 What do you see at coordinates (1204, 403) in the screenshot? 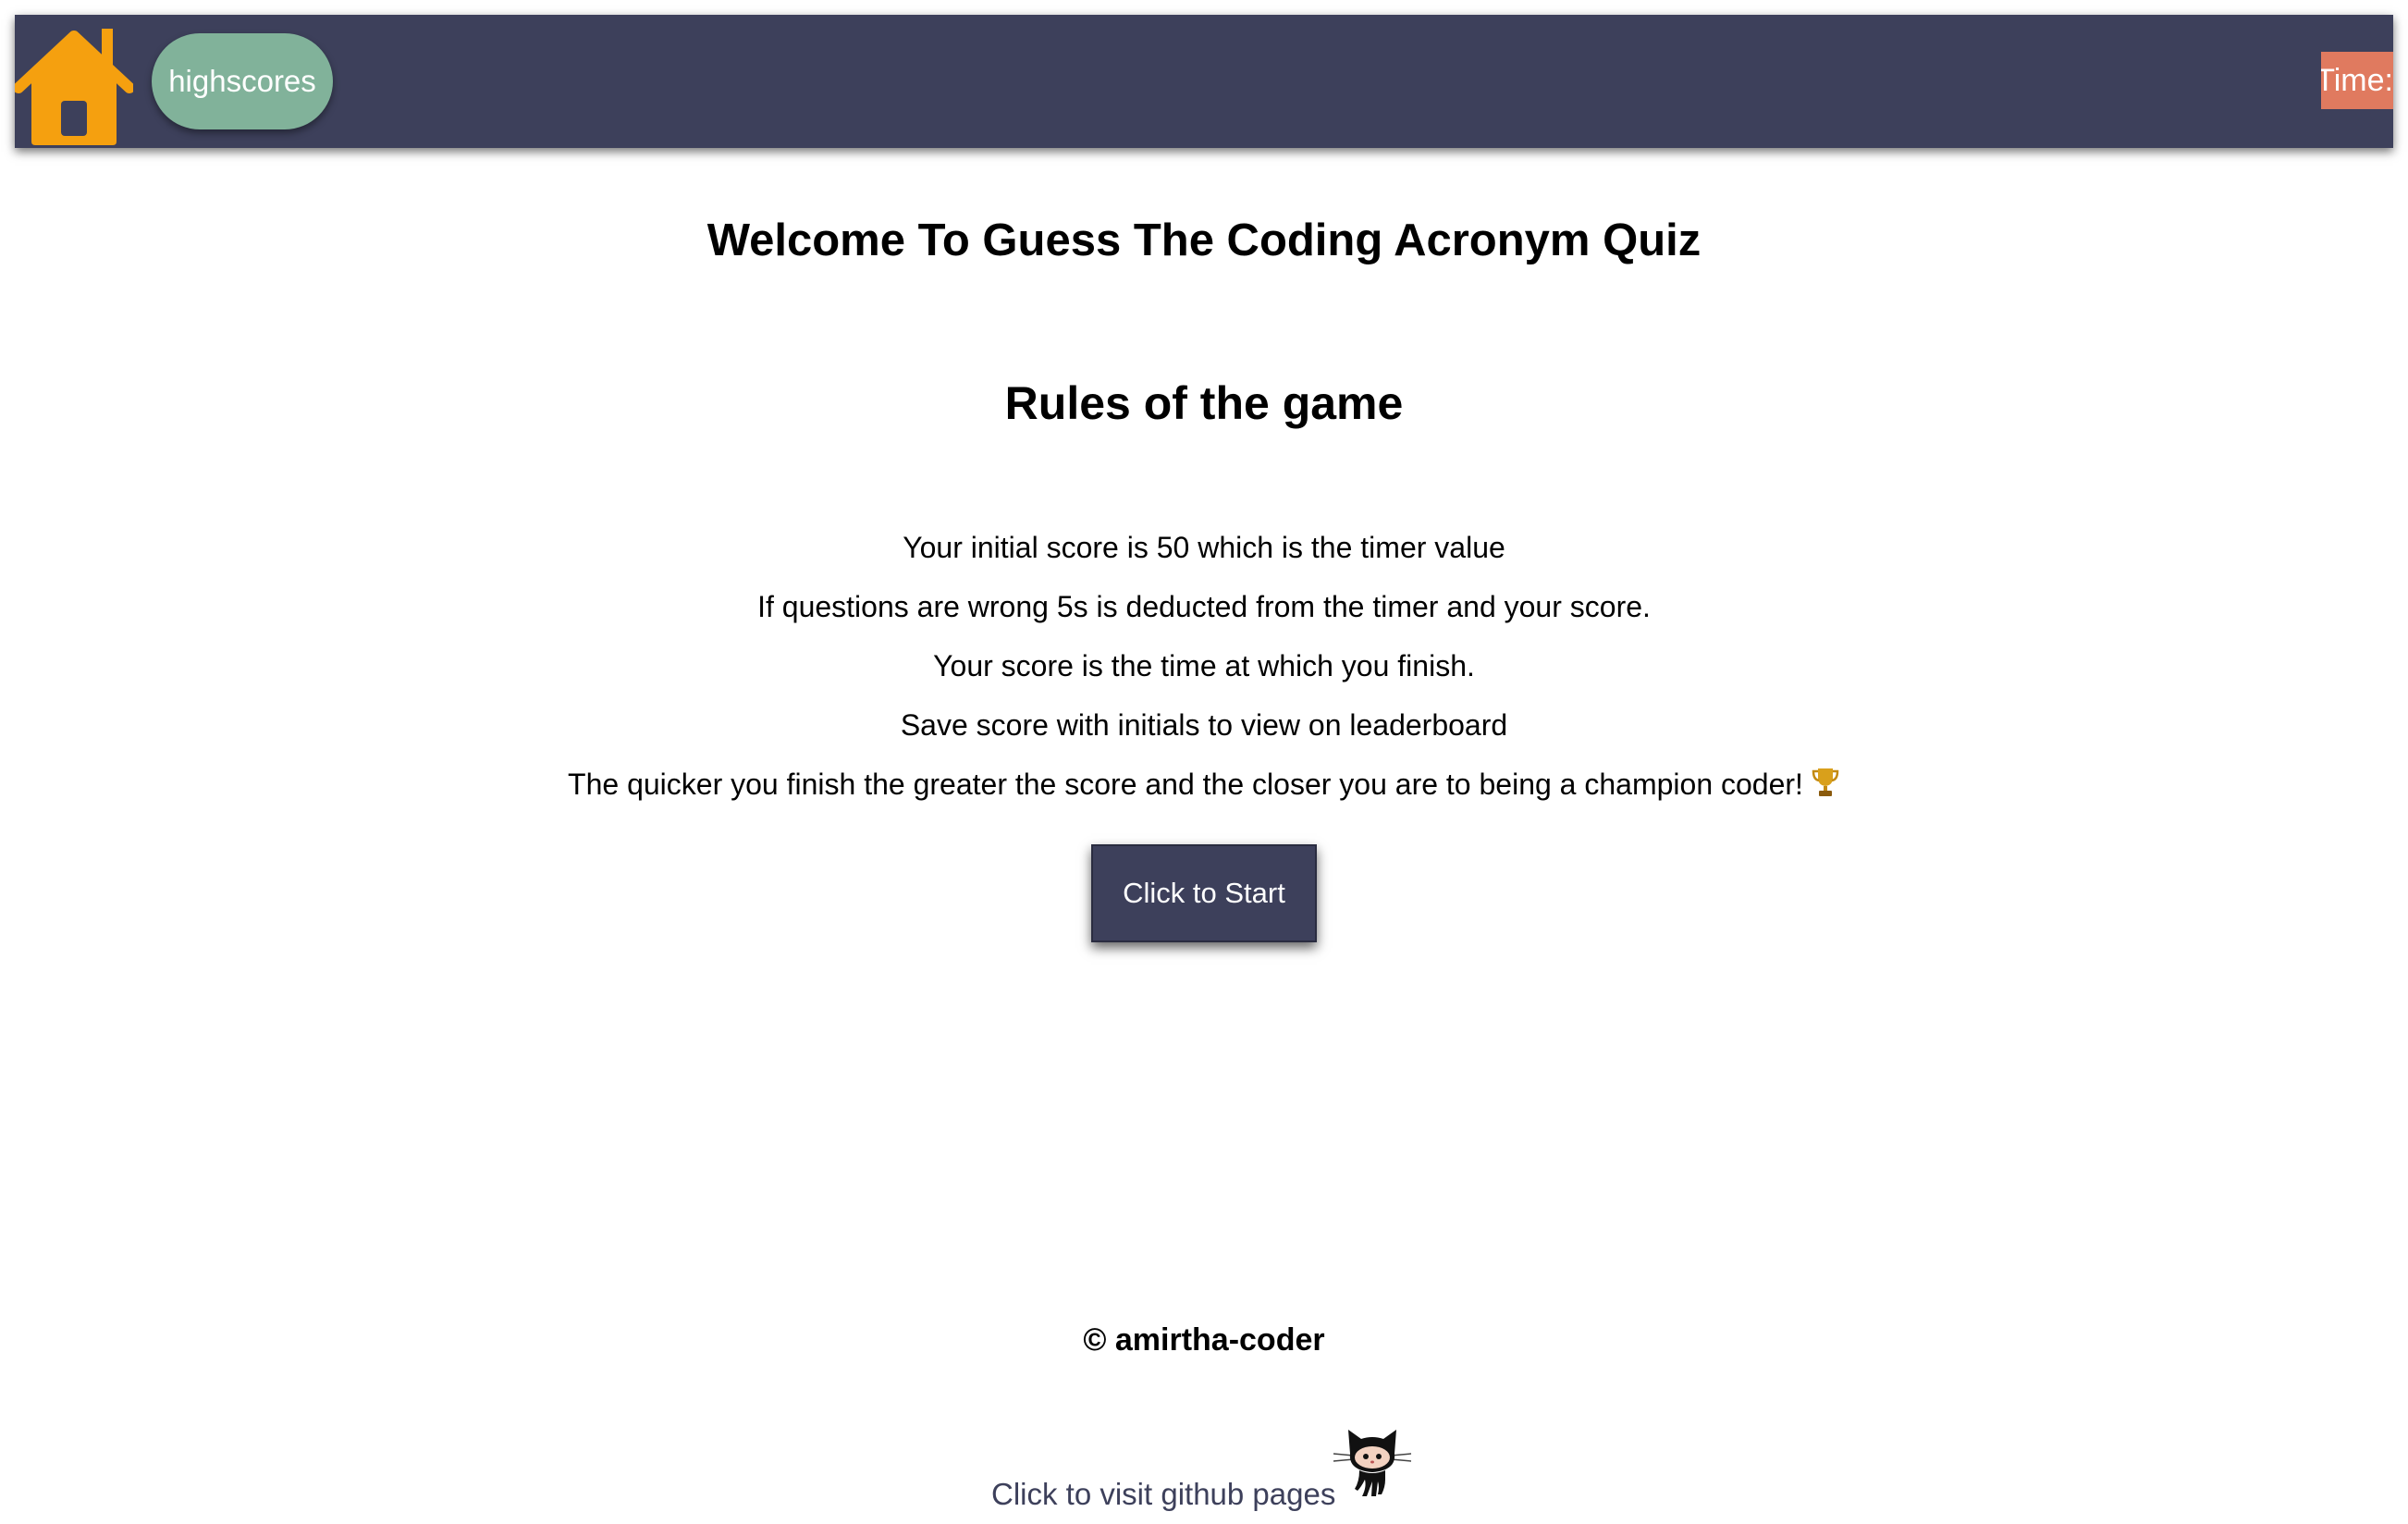
I see `rules-heading: Rules of the game` at bounding box center [1204, 403].